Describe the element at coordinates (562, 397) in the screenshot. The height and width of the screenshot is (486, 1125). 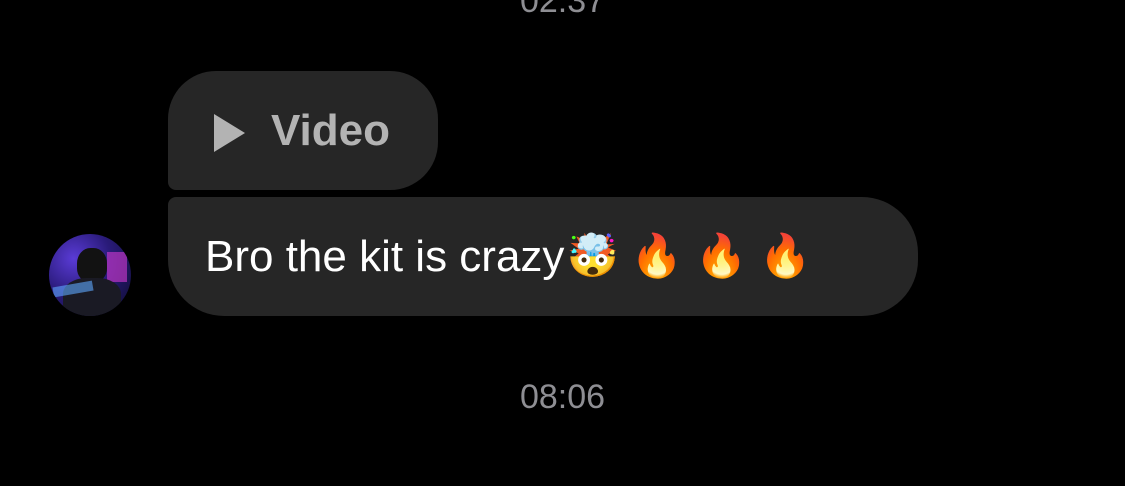
I see `timestamp: 08:06` at that location.